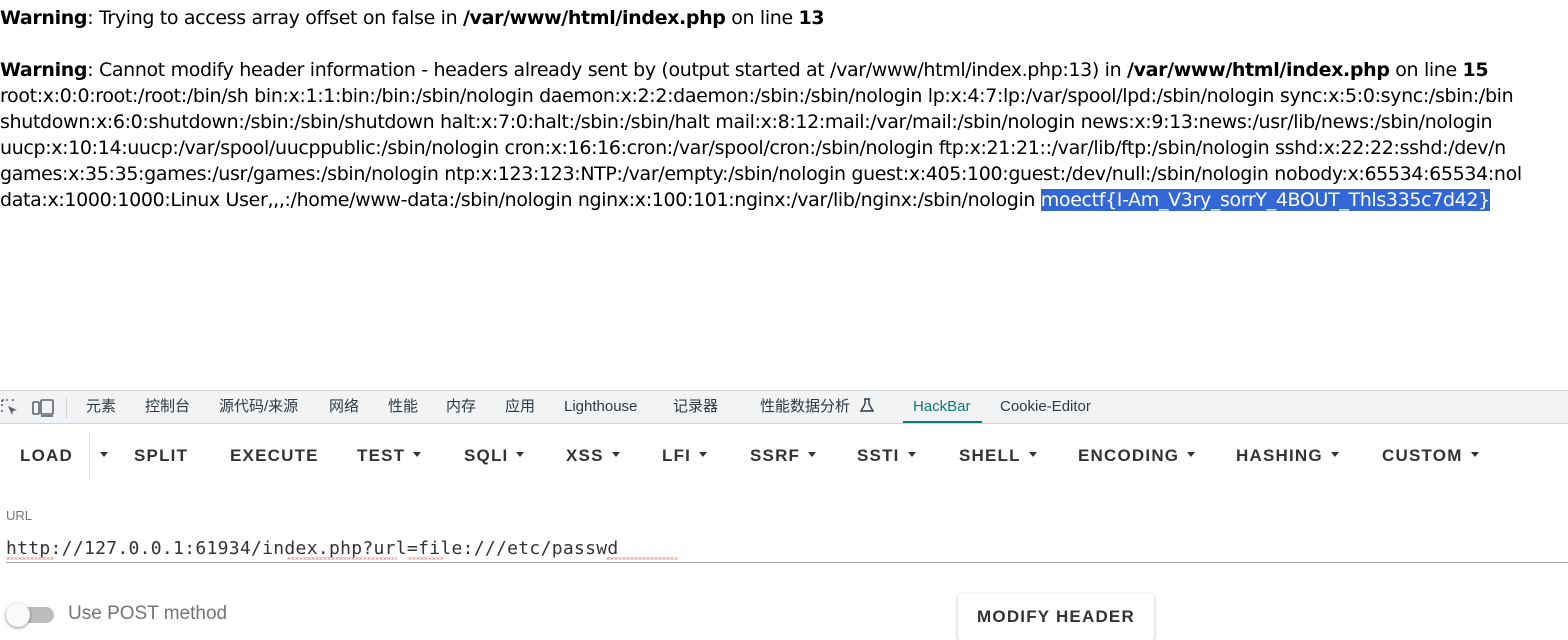 The height and width of the screenshot is (640, 1568). I want to click on xss-menu-button: XSS, so click(593, 456).